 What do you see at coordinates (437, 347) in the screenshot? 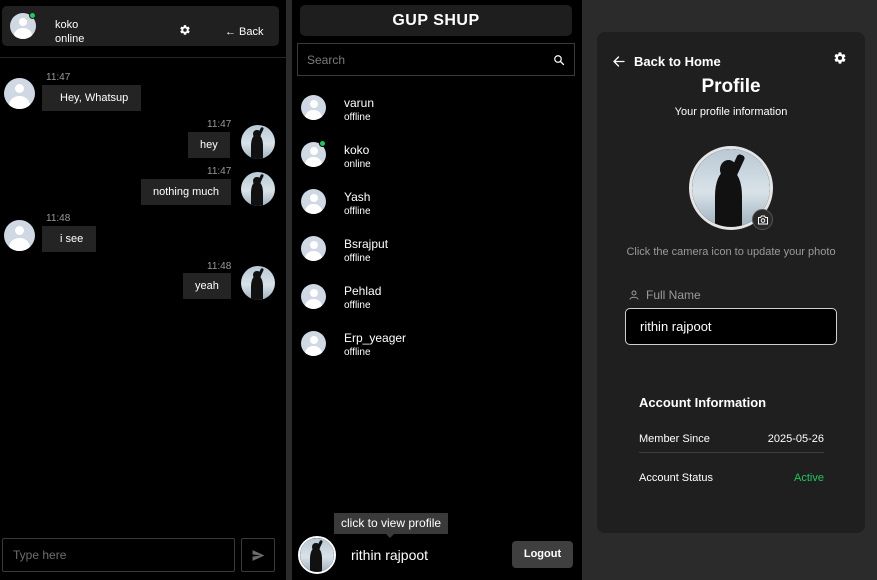
I see `contact-item: Erp_yeager offline` at bounding box center [437, 347].